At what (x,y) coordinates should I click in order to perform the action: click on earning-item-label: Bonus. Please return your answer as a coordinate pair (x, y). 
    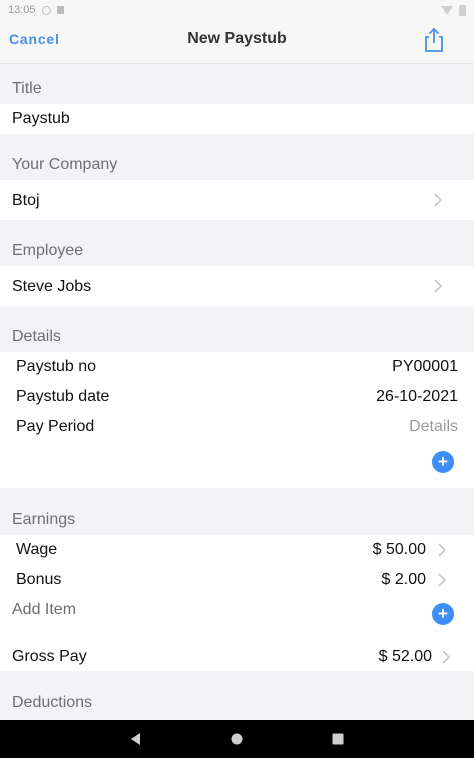
    Looking at the image, I should click on (39, 579).